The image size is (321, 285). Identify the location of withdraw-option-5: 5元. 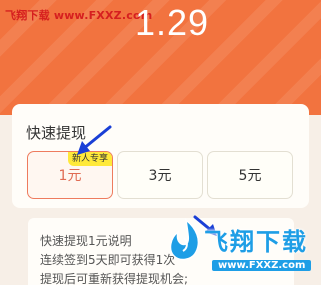
(250, 175).